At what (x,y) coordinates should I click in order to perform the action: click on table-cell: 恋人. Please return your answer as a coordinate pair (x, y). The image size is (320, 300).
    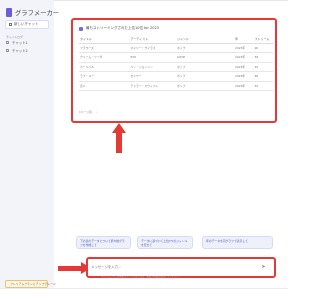
    Looking at the image, I should click on (104, 86).